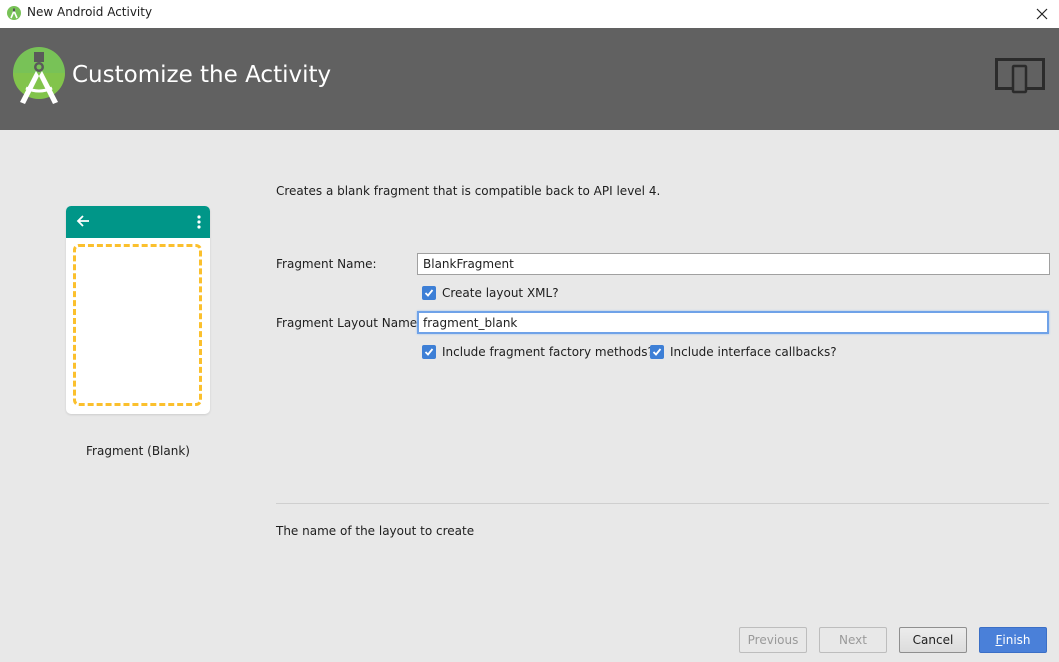 Image resolution: width=1059 pixels, height=662 pixels. Describe the element at coordinates (662, 503) in the screenshot. I see `divider` at that location.